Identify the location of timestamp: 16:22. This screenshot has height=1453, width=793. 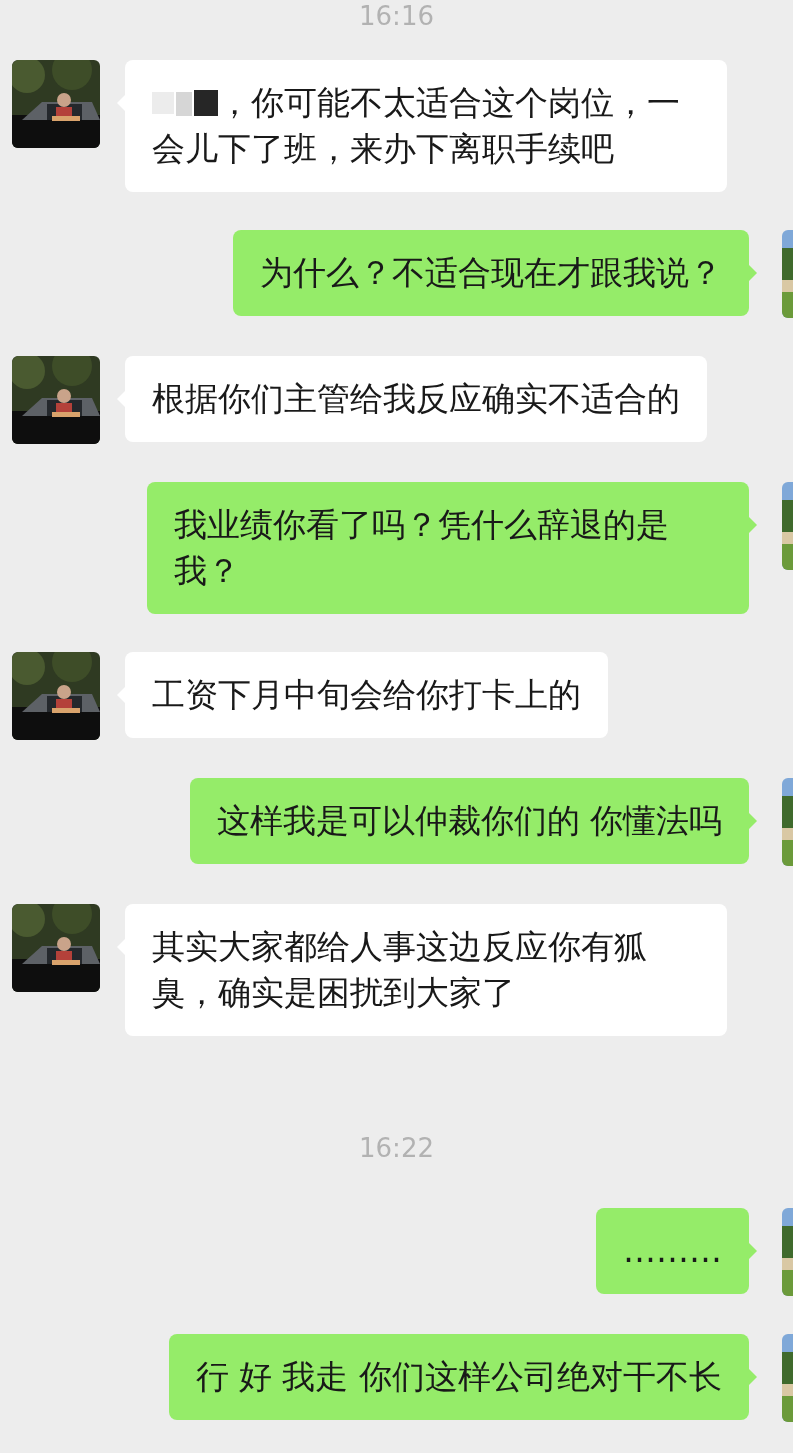
(396, 1148).